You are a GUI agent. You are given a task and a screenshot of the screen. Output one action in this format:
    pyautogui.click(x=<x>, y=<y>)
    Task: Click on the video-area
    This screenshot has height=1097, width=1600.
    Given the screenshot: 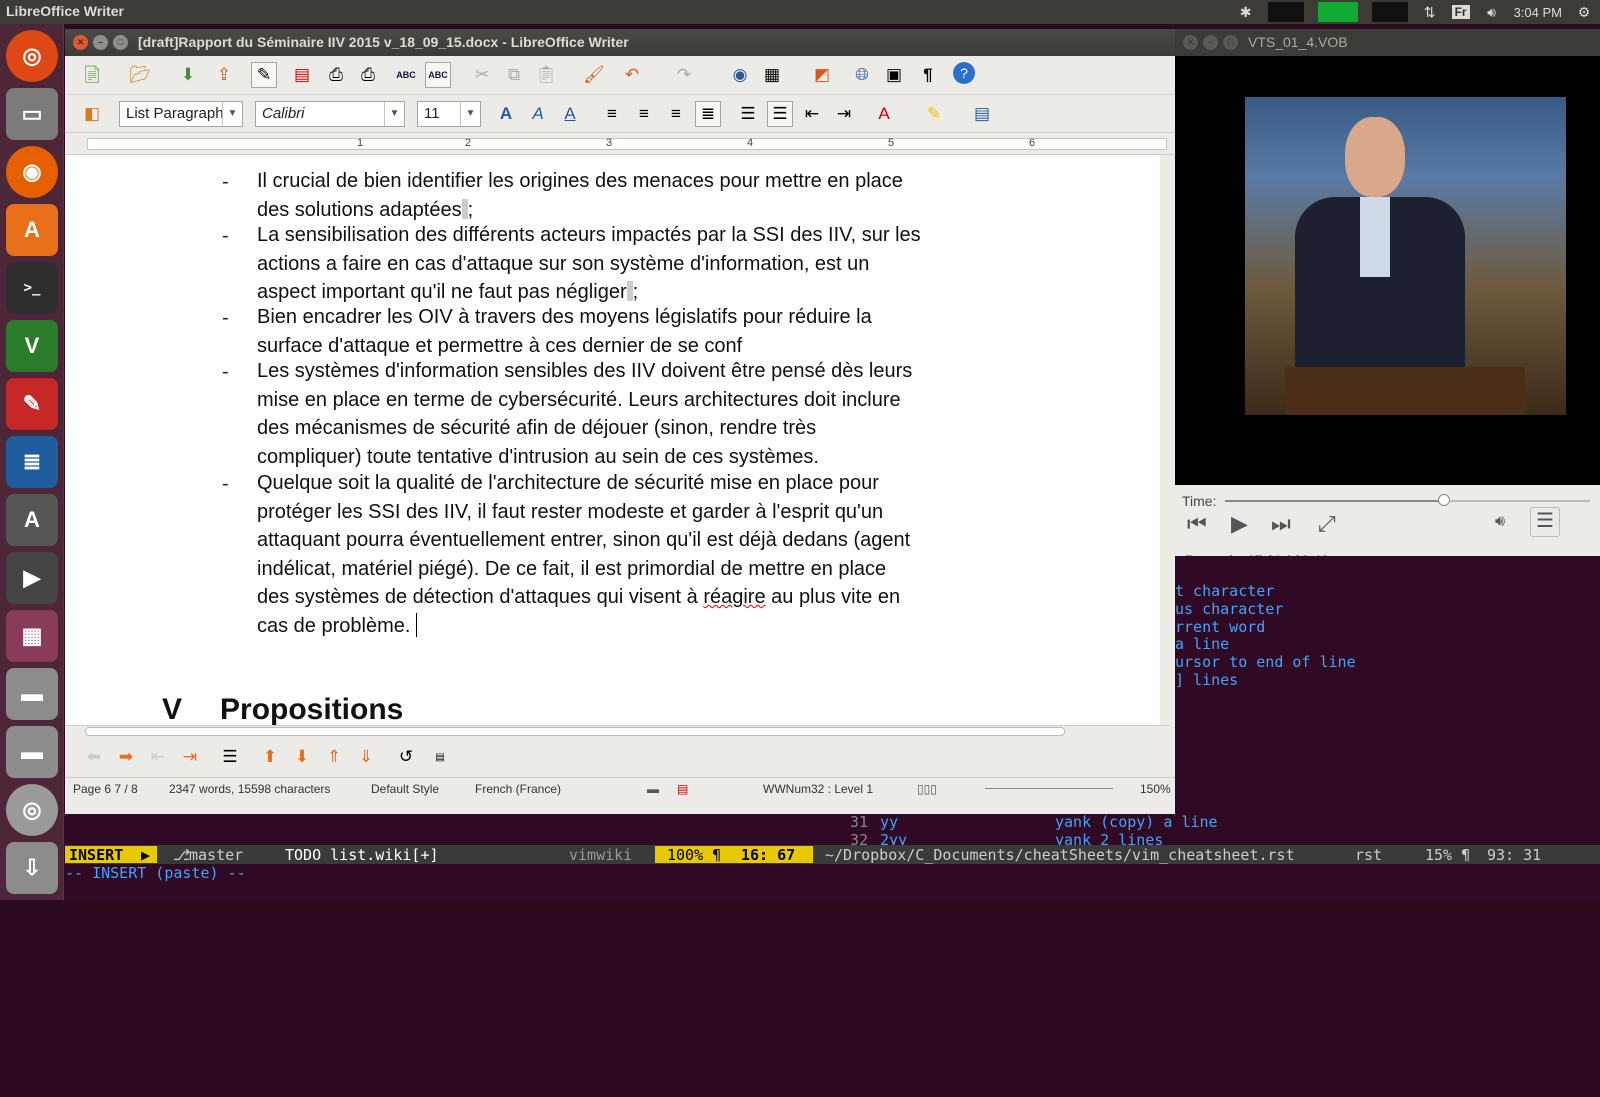 What is the action you would take?
    pyautogui.click(x=1387, y=270)
    